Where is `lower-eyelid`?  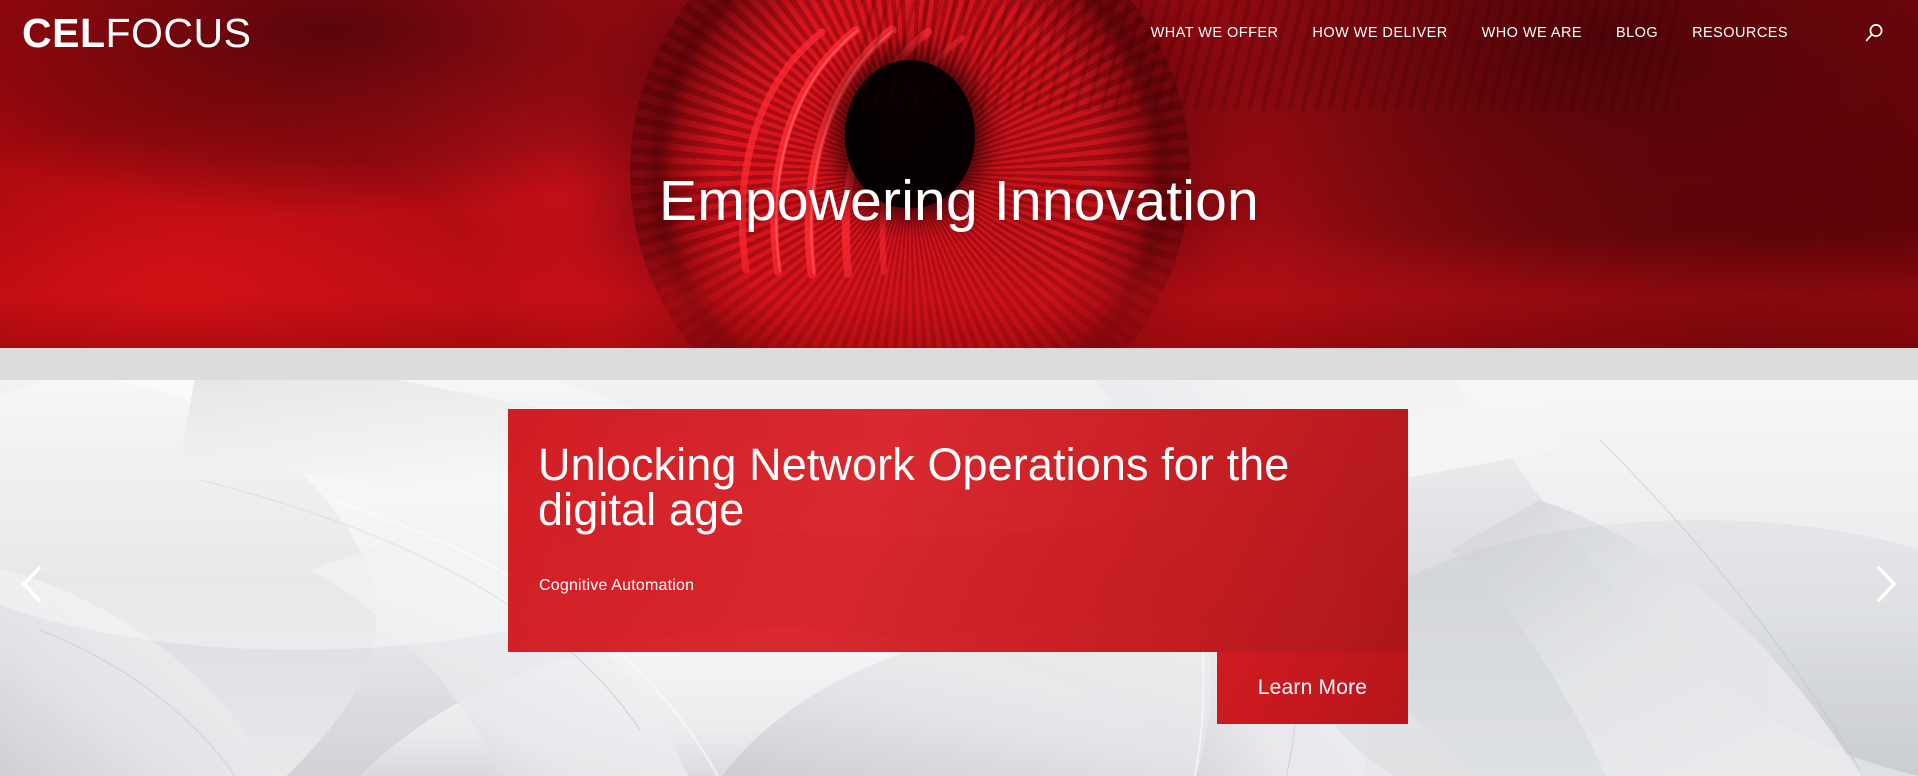
lower-eyelid is located at coordinates (959, 290).